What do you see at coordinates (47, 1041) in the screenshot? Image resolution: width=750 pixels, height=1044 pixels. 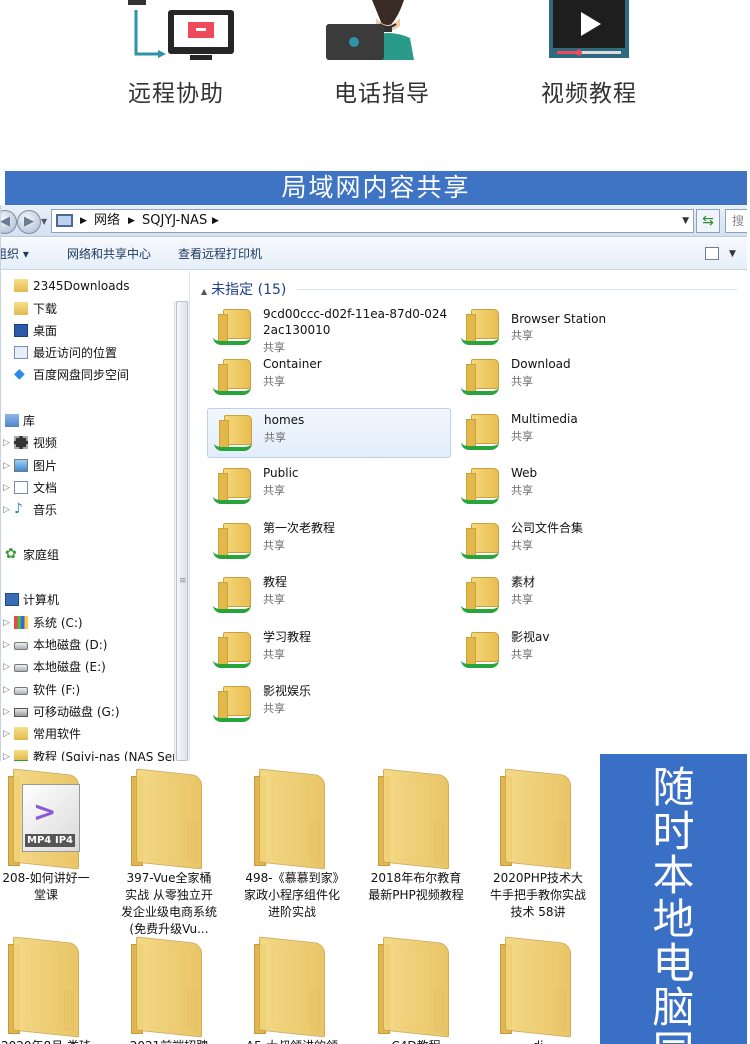 I see `folder-caption: 2020年8月 类玤` at bounding box center [47, 1041].